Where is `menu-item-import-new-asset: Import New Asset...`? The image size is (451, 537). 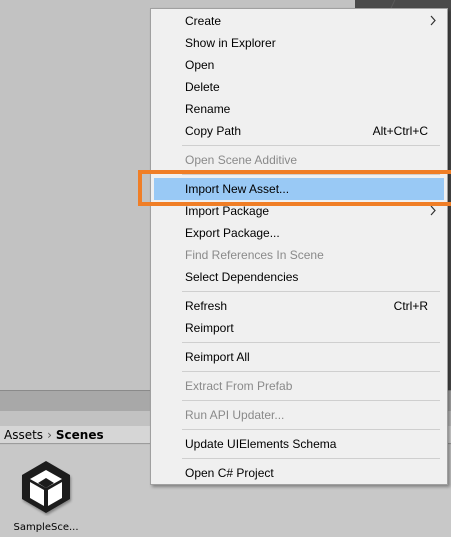 menu-item-import-new-asset: Import New Asset... is located at coordinates (299, 189).